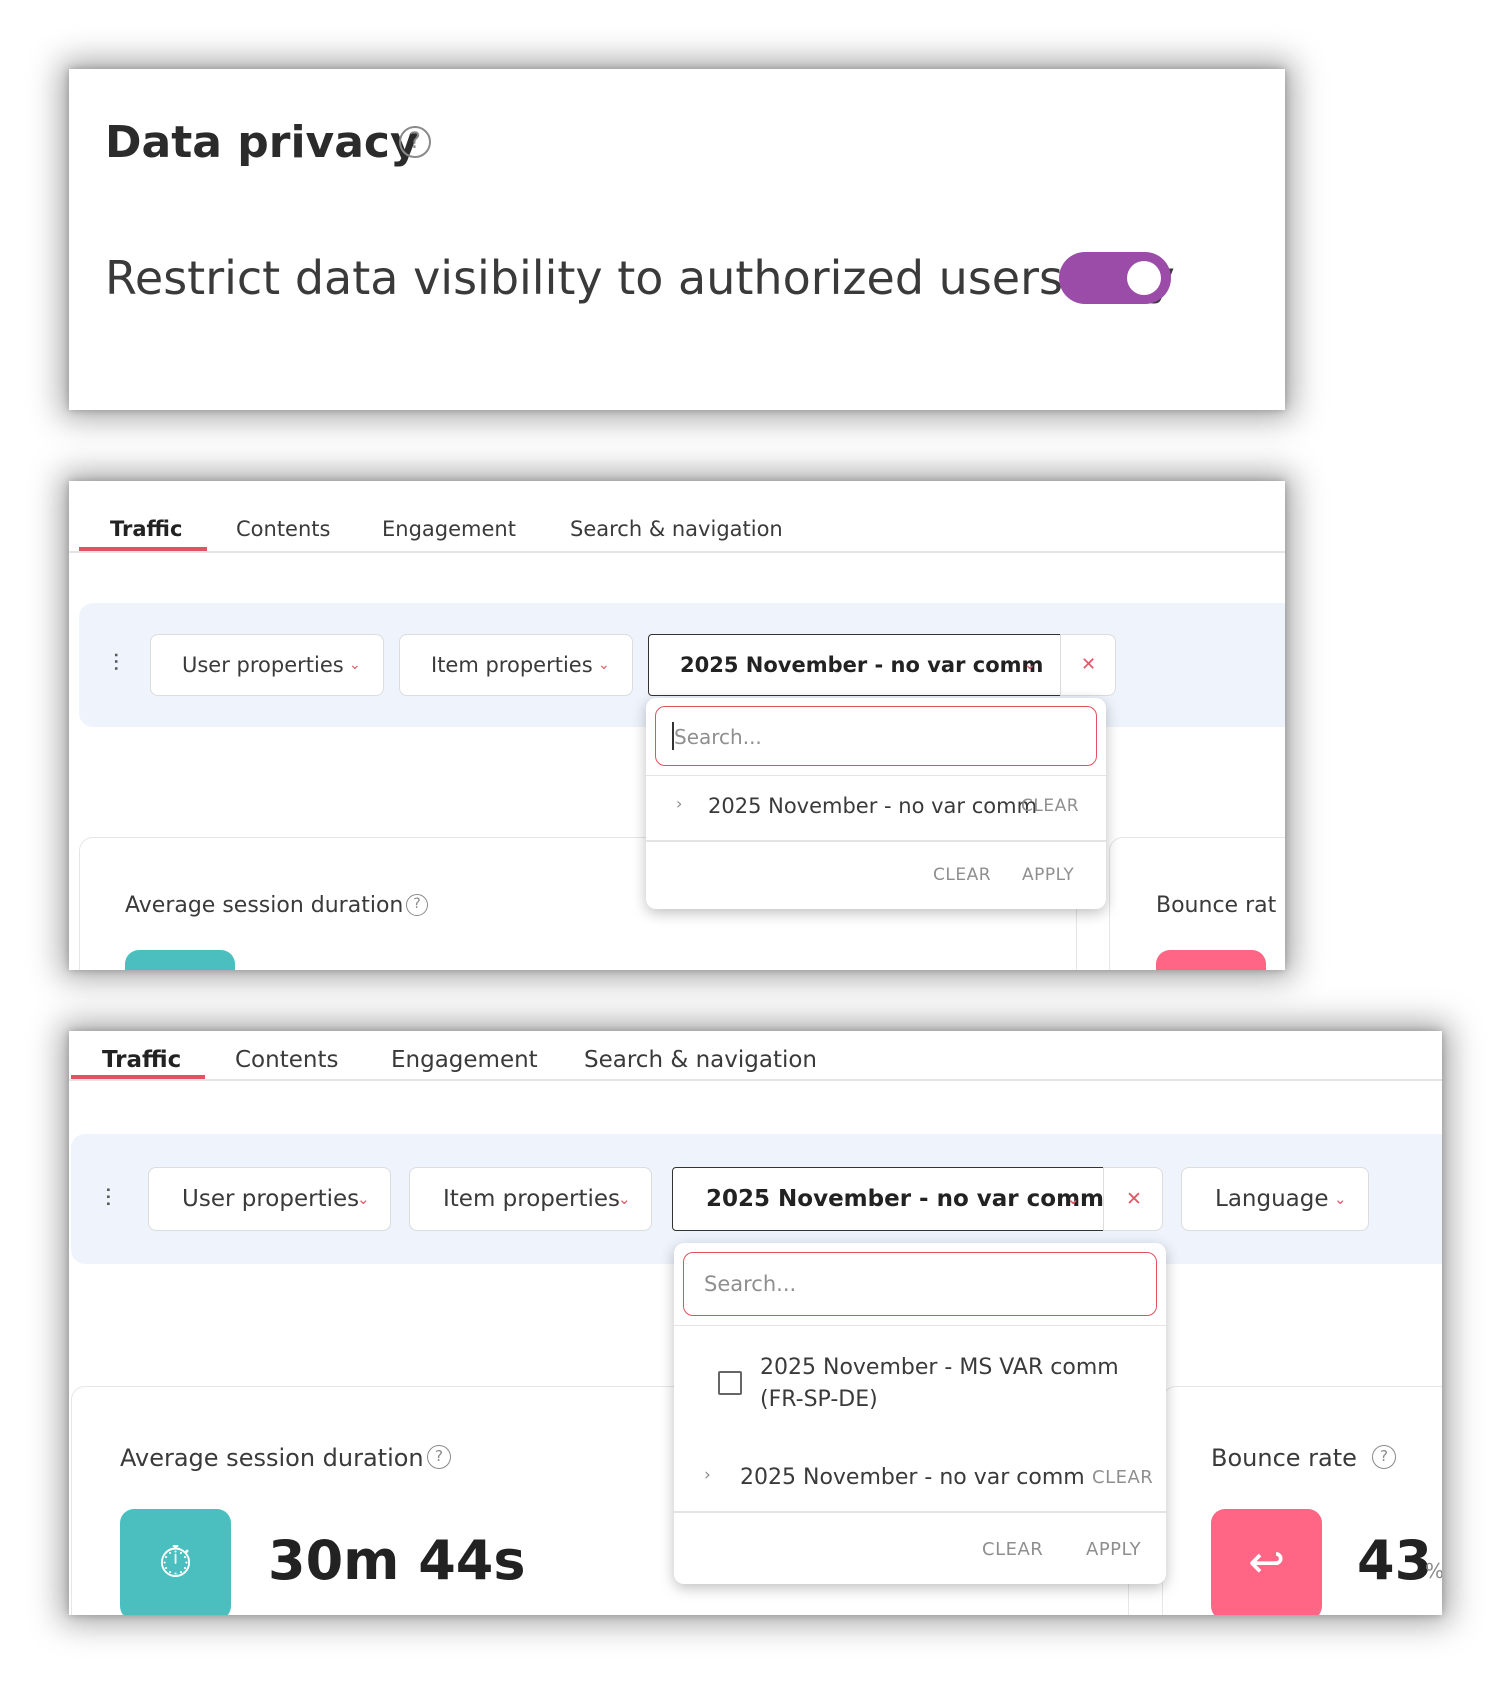 Image resolution: width=1511 pixels, height=1686 pixels. What do you see at coordinates (1433, 1571) in the screenshot?
I see `bounce-rate-unit: %` at bounding box center [1433, 1571].